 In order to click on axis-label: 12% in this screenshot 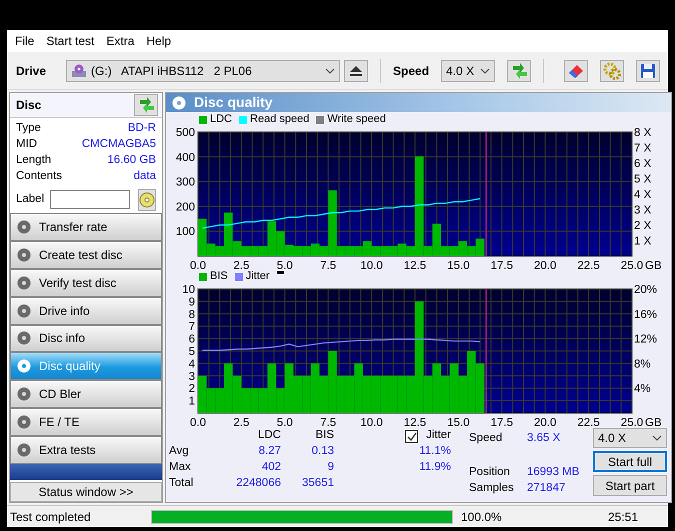, I will do `click(646, 340)`.